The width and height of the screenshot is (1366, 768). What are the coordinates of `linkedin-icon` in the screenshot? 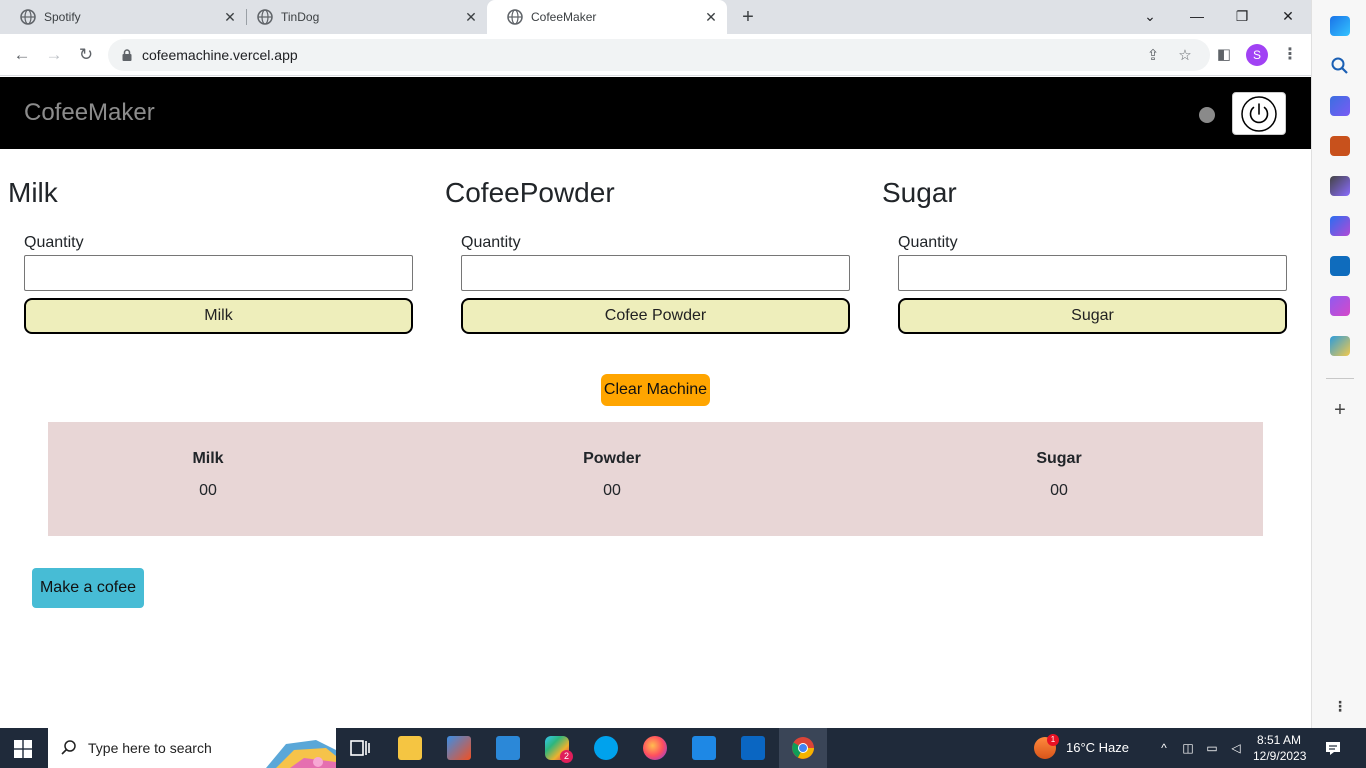 It's located at (753, 748).